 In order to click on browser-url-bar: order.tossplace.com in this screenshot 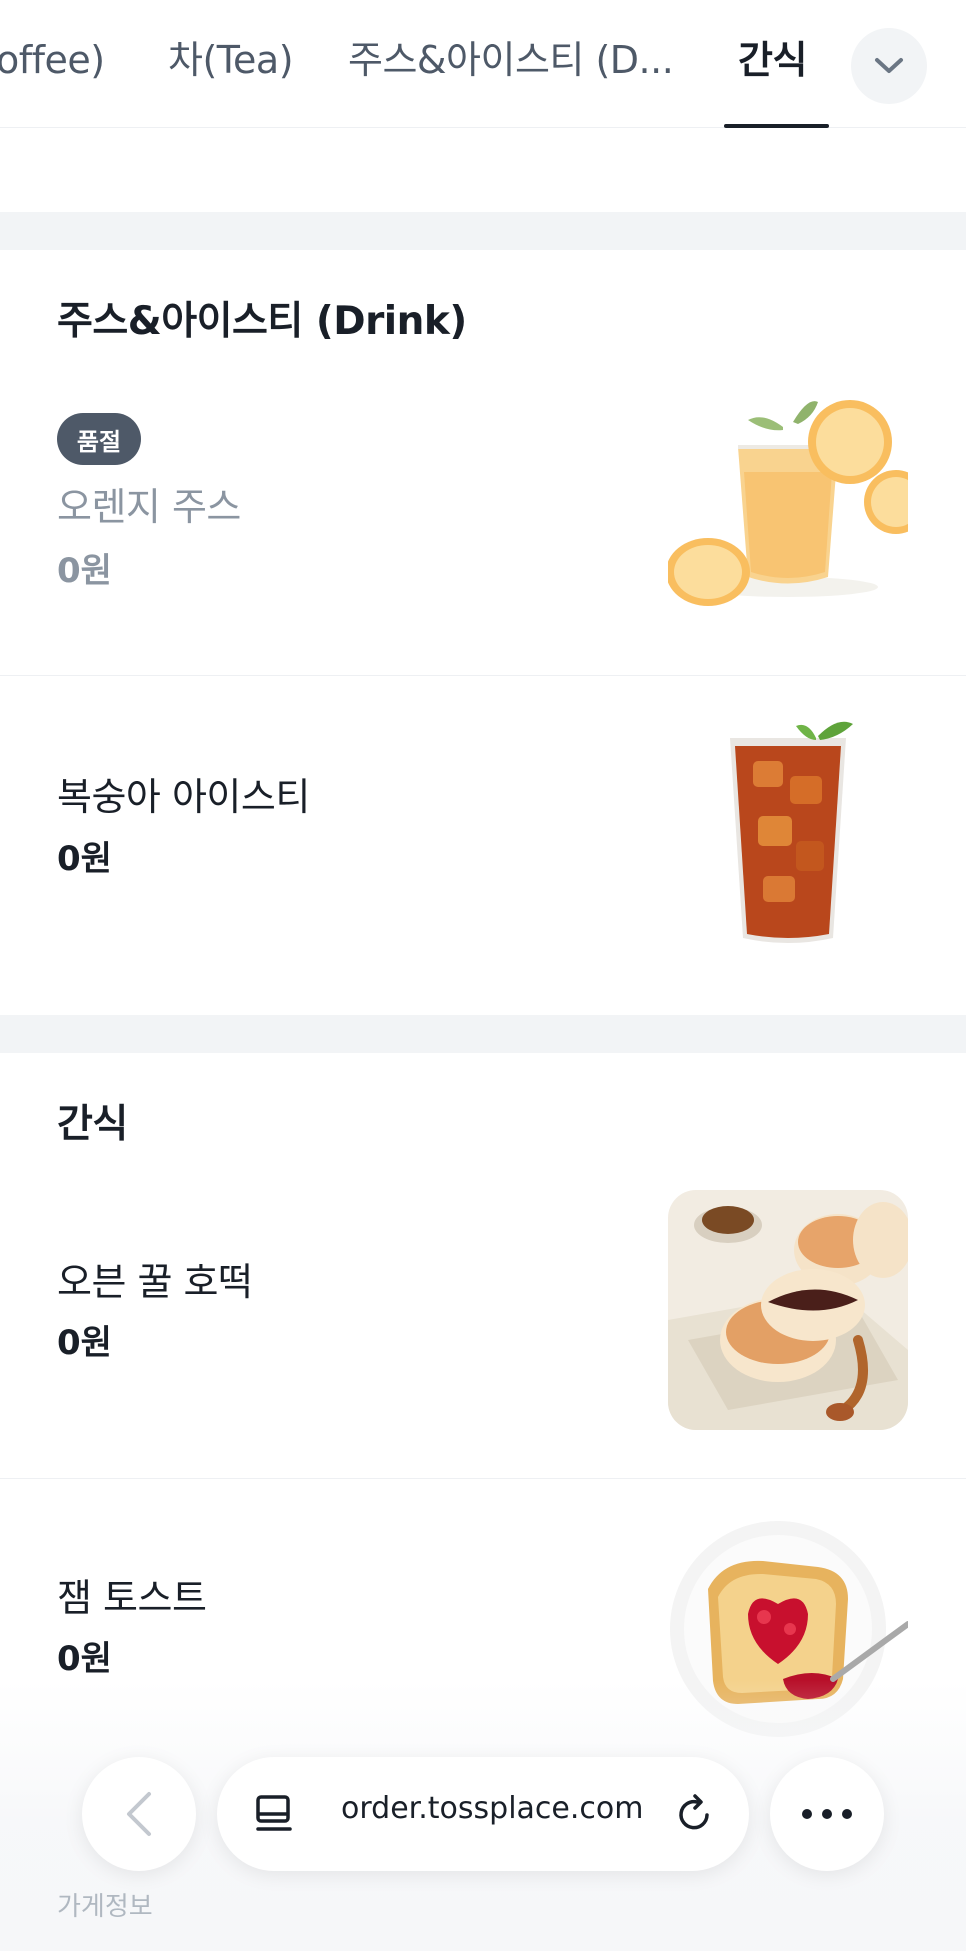, I will do `click(483, 1814)`.